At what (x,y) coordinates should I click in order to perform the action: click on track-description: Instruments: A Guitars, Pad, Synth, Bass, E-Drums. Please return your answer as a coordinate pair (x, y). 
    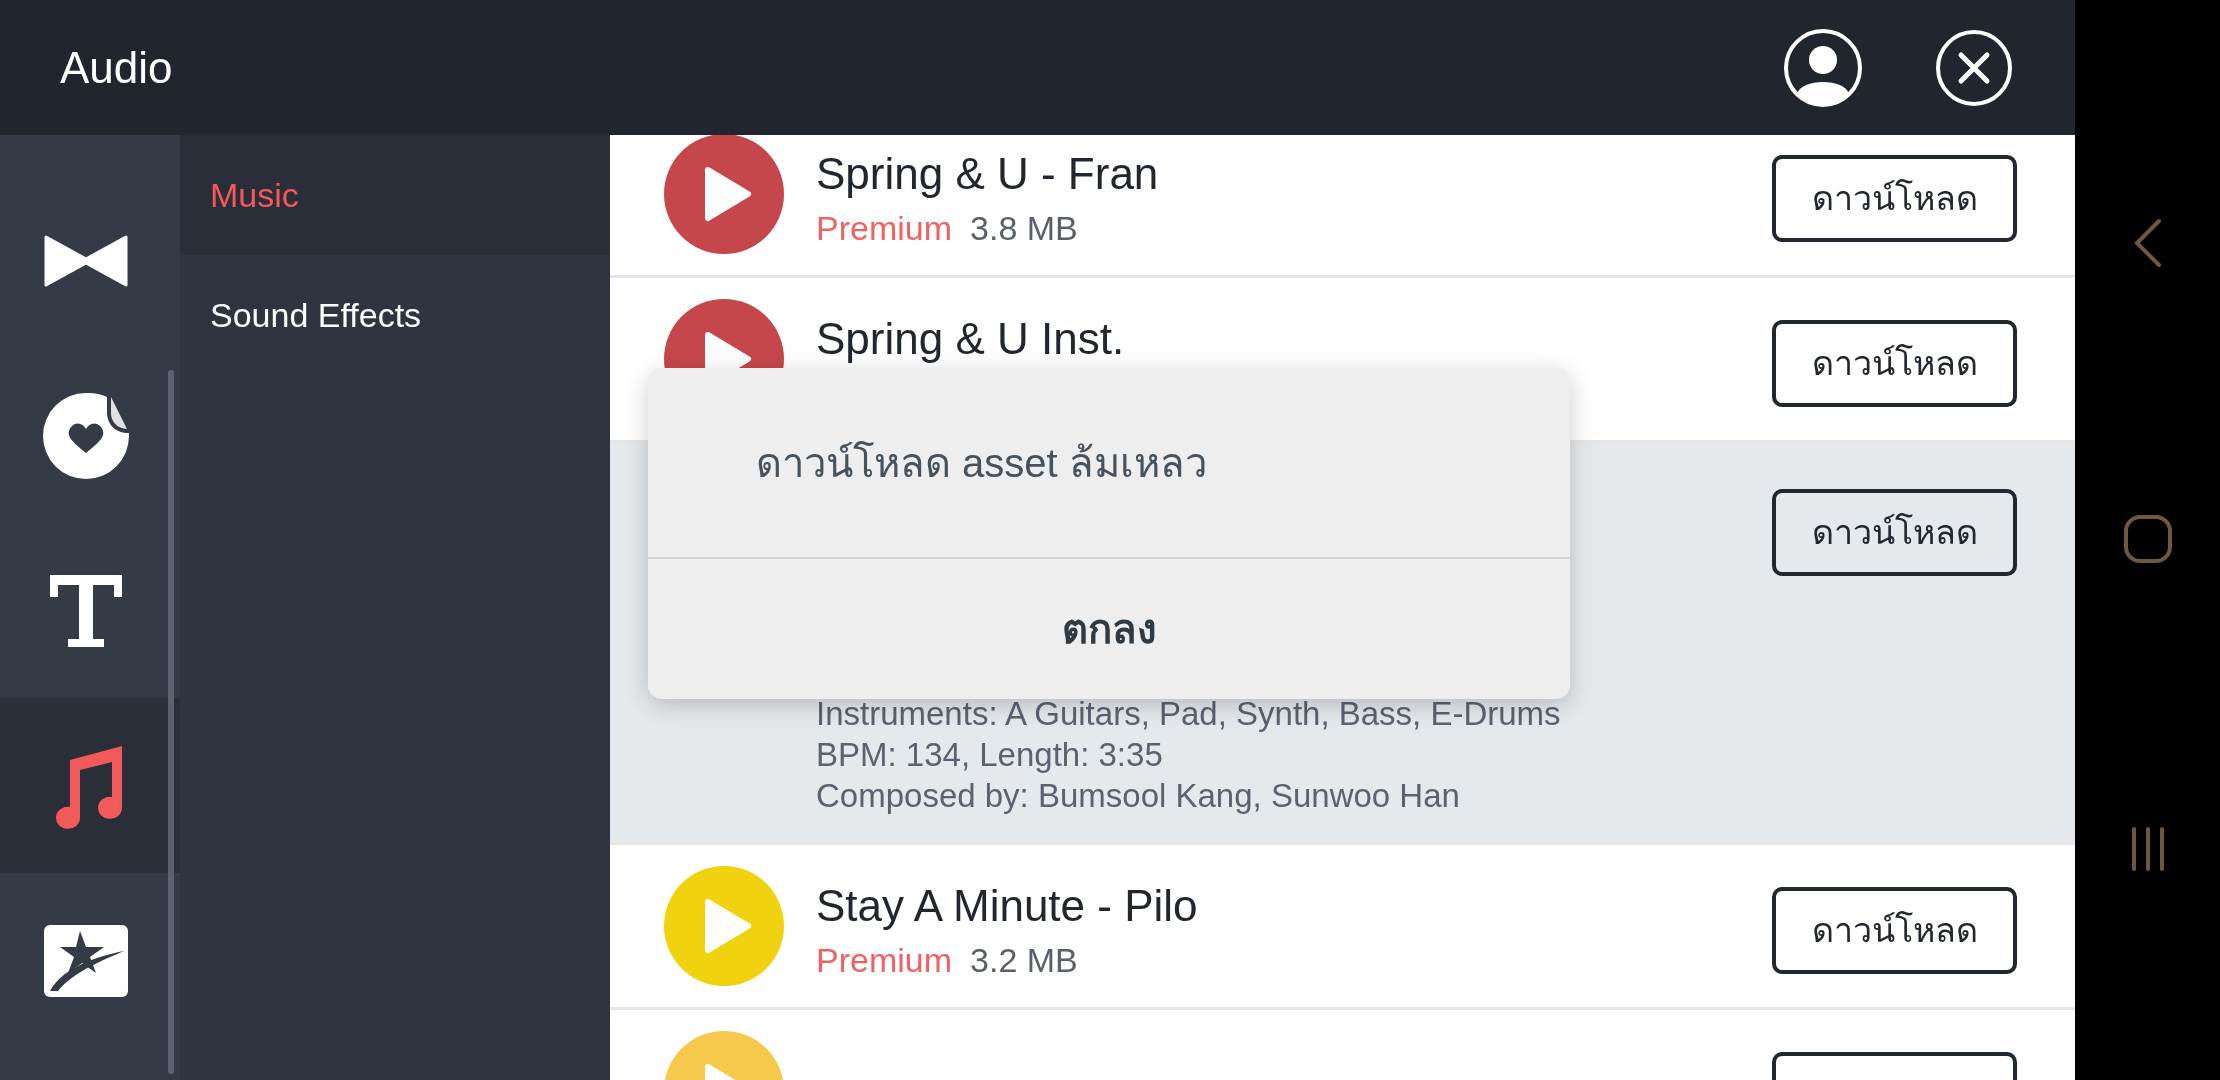
    Looking at the image, I should click on (1189, 714).